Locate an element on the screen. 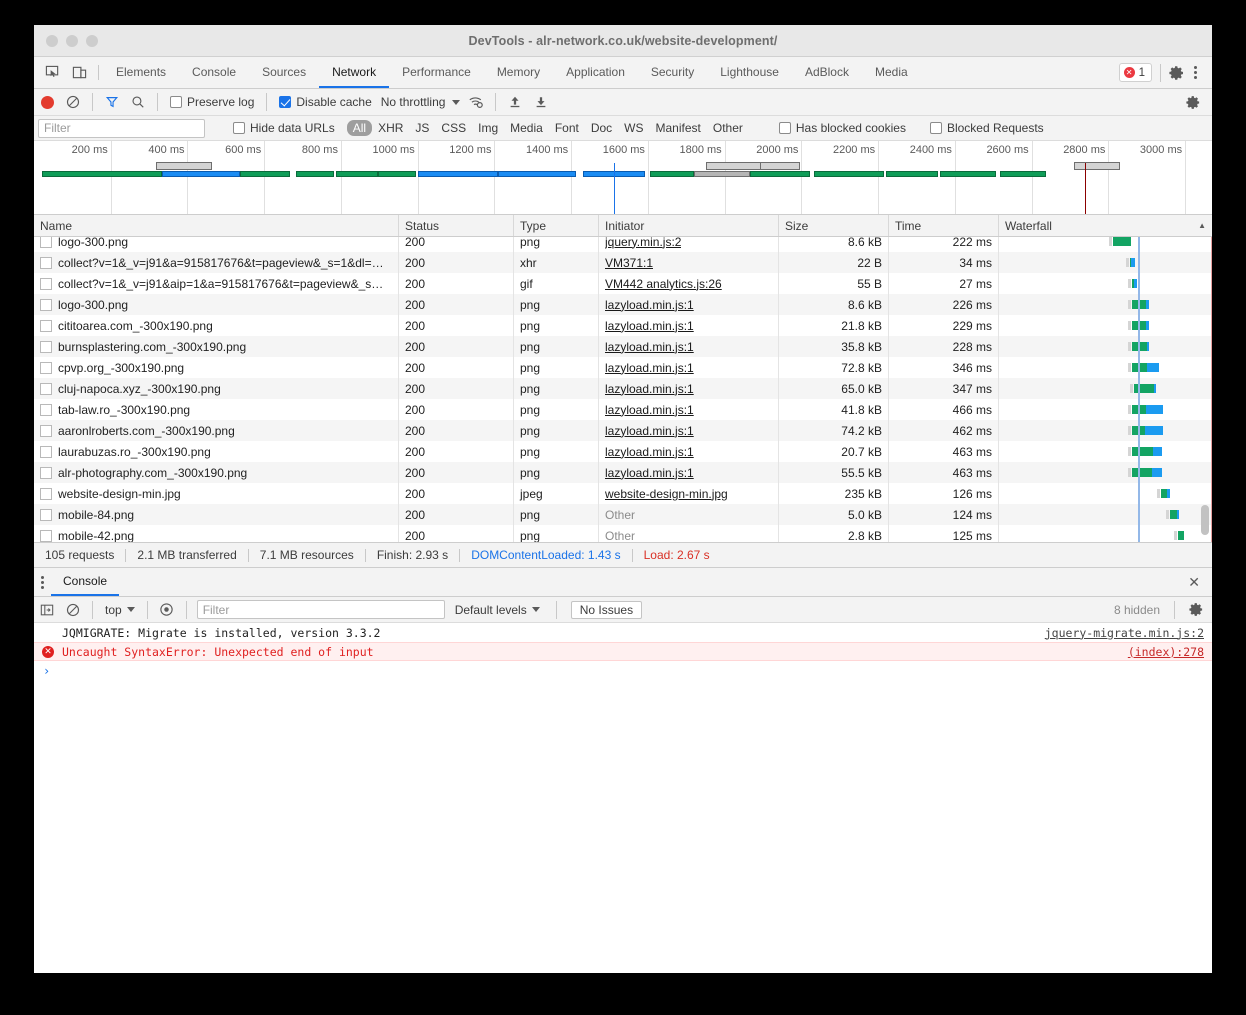 The width and height of the screenshot is (1246, 1015). filter-type-css: CSS is located at coordinates (453, 128).